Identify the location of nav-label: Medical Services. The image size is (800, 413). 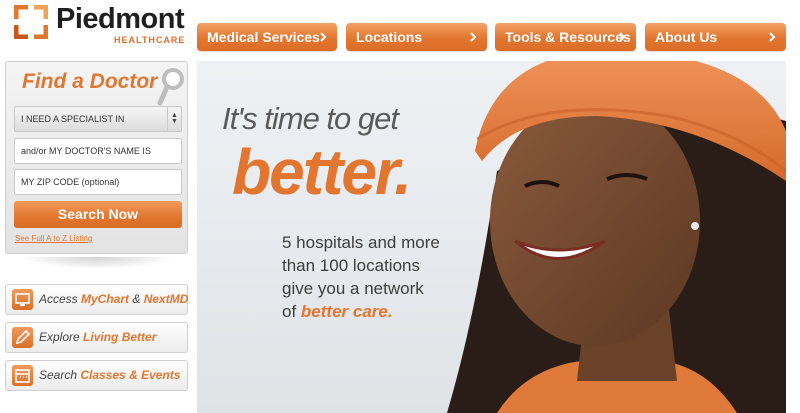
(263, 37).